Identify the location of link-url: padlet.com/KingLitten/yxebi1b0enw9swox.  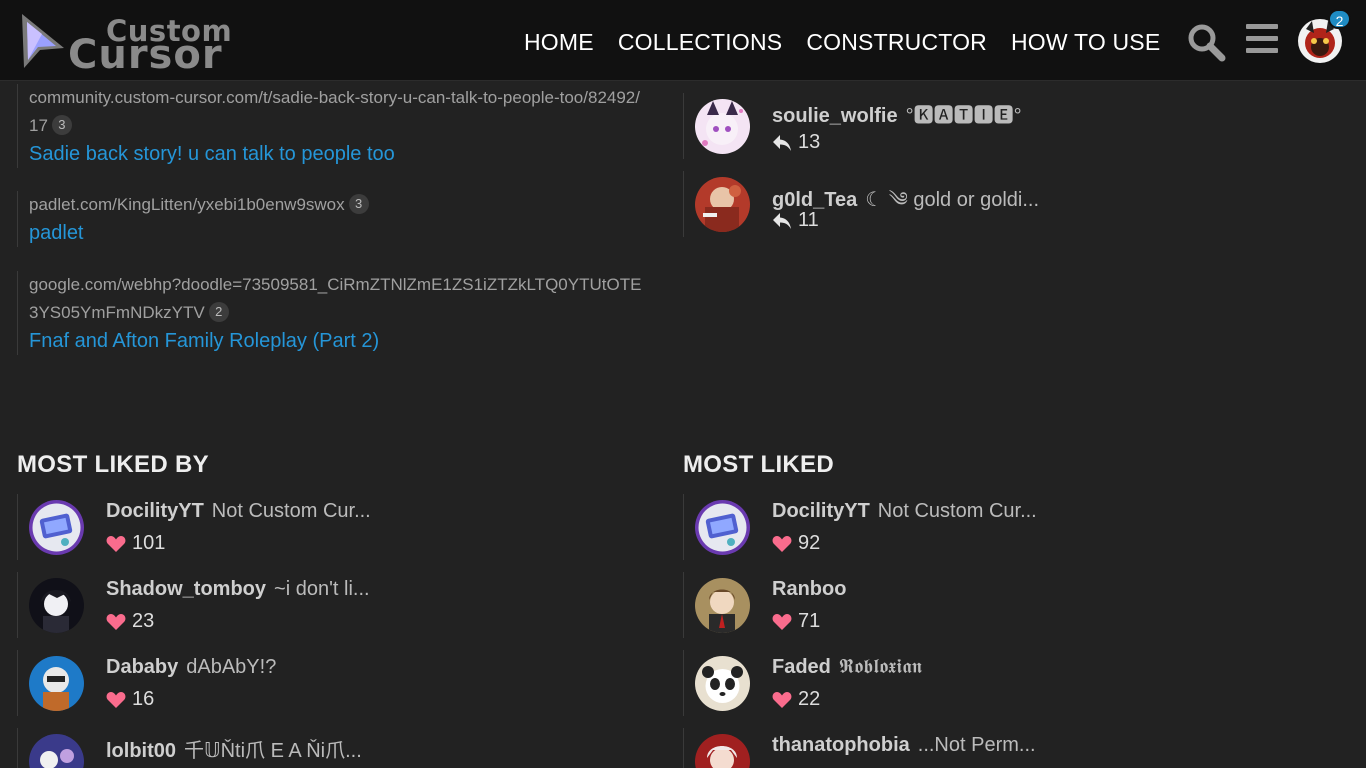
(187, 204).